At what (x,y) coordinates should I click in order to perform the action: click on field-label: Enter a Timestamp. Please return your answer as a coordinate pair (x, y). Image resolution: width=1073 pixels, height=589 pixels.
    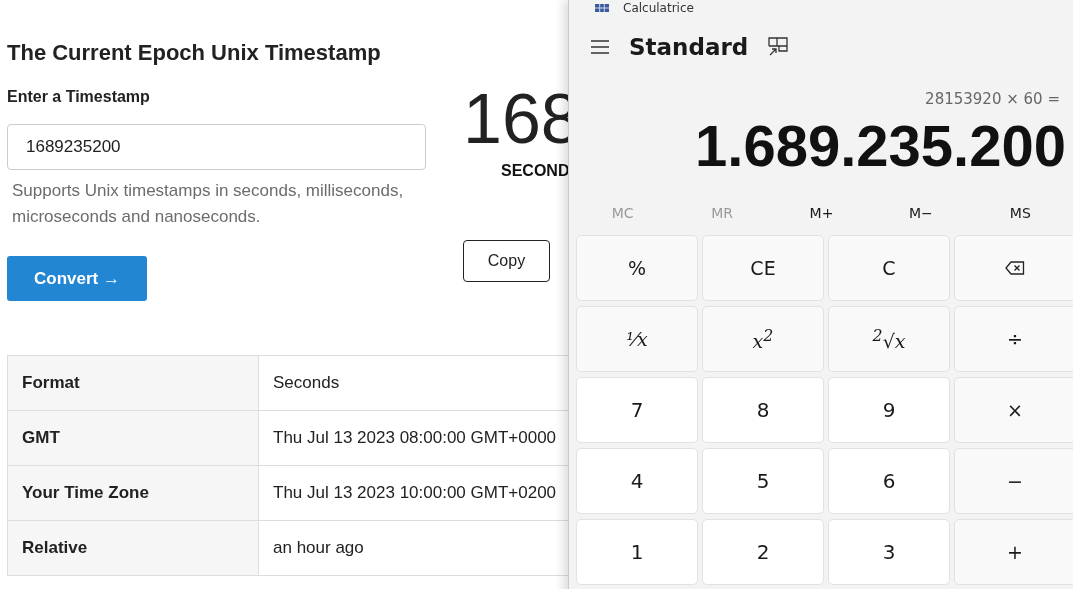
    Looking at the image, I should click on (79, 97).